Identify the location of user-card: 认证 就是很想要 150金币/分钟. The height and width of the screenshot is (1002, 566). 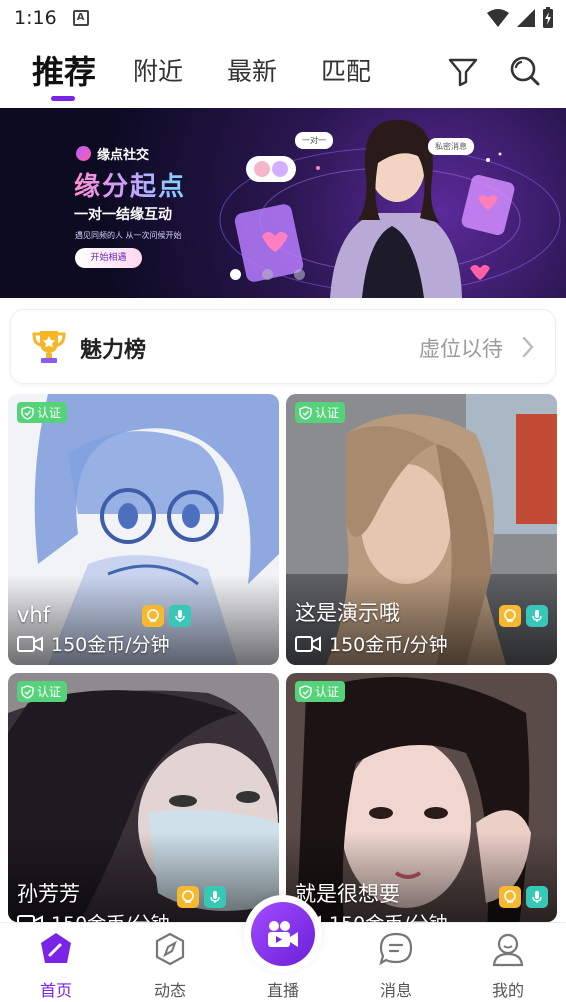
(421, 797).